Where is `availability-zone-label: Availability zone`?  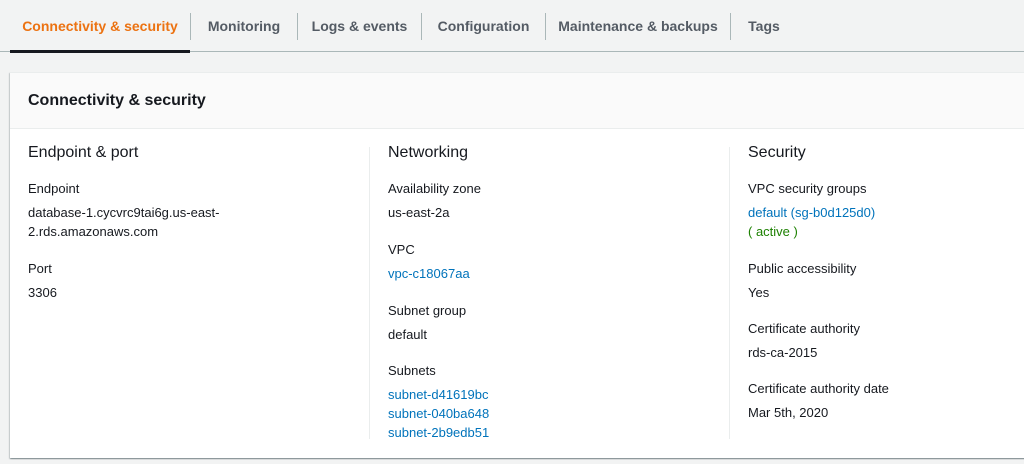
availability-zone-label: Availability zone is located at coordinates (434, 188).